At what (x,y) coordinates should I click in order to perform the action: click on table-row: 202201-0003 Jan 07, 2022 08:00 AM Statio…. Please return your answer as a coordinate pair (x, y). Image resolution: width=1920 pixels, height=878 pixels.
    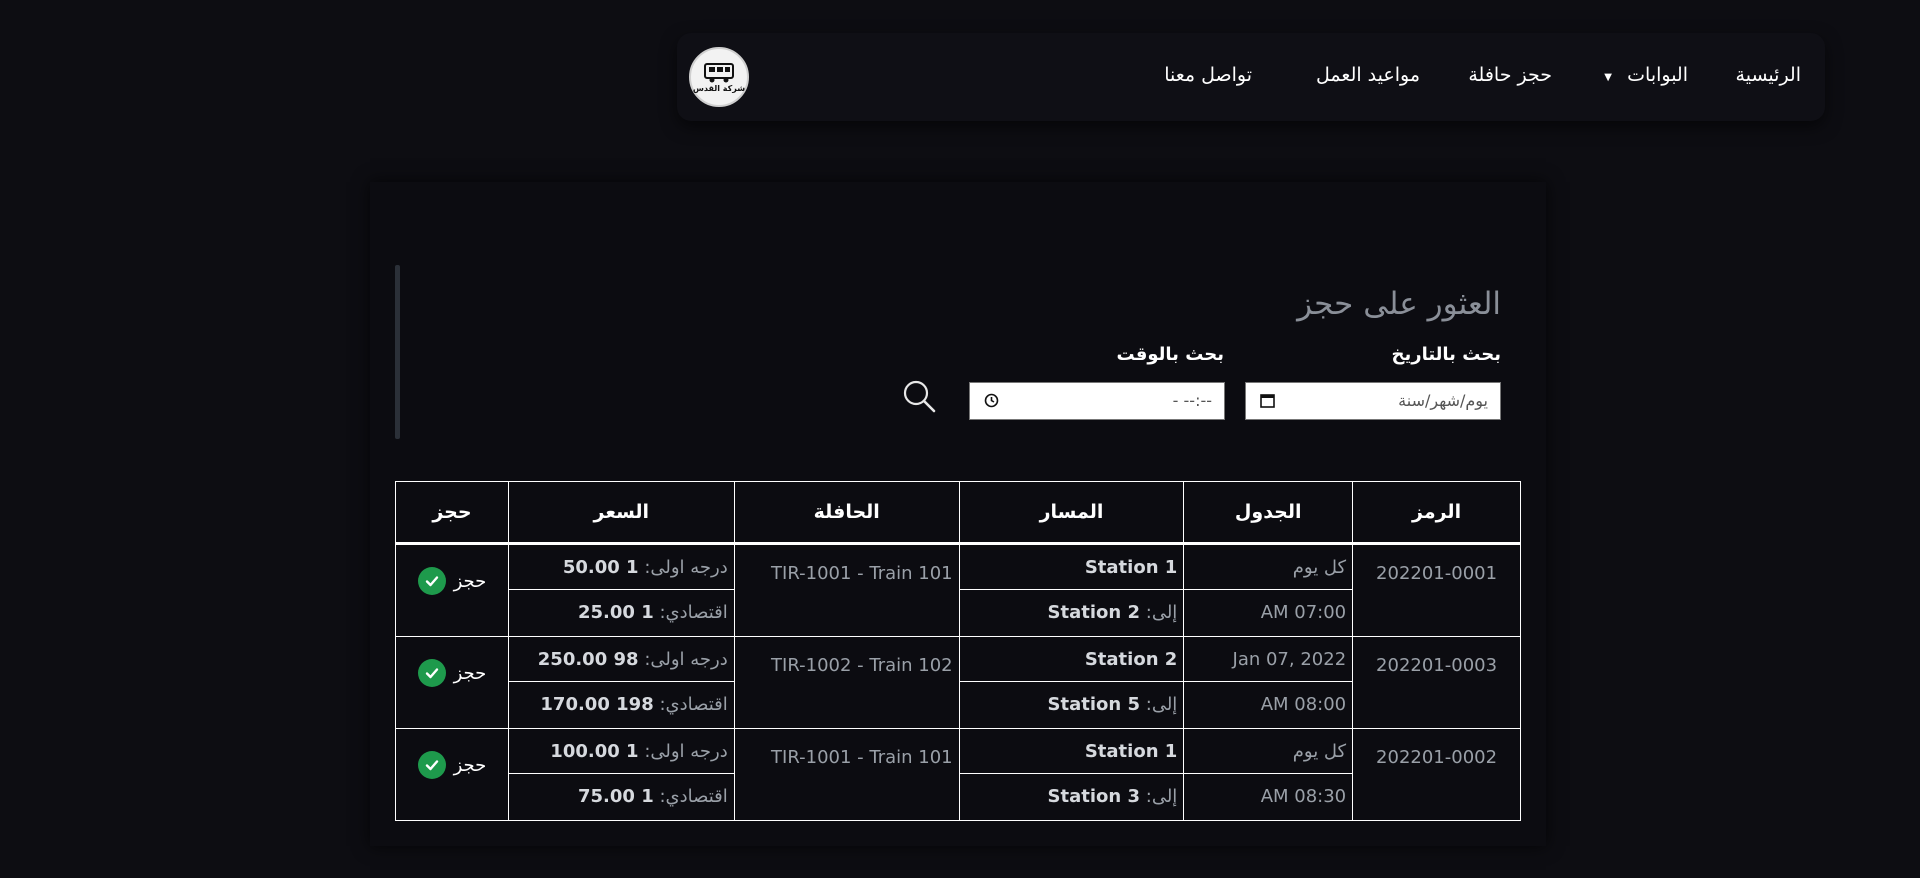
    Looking at the image, I should click on (958, 682).